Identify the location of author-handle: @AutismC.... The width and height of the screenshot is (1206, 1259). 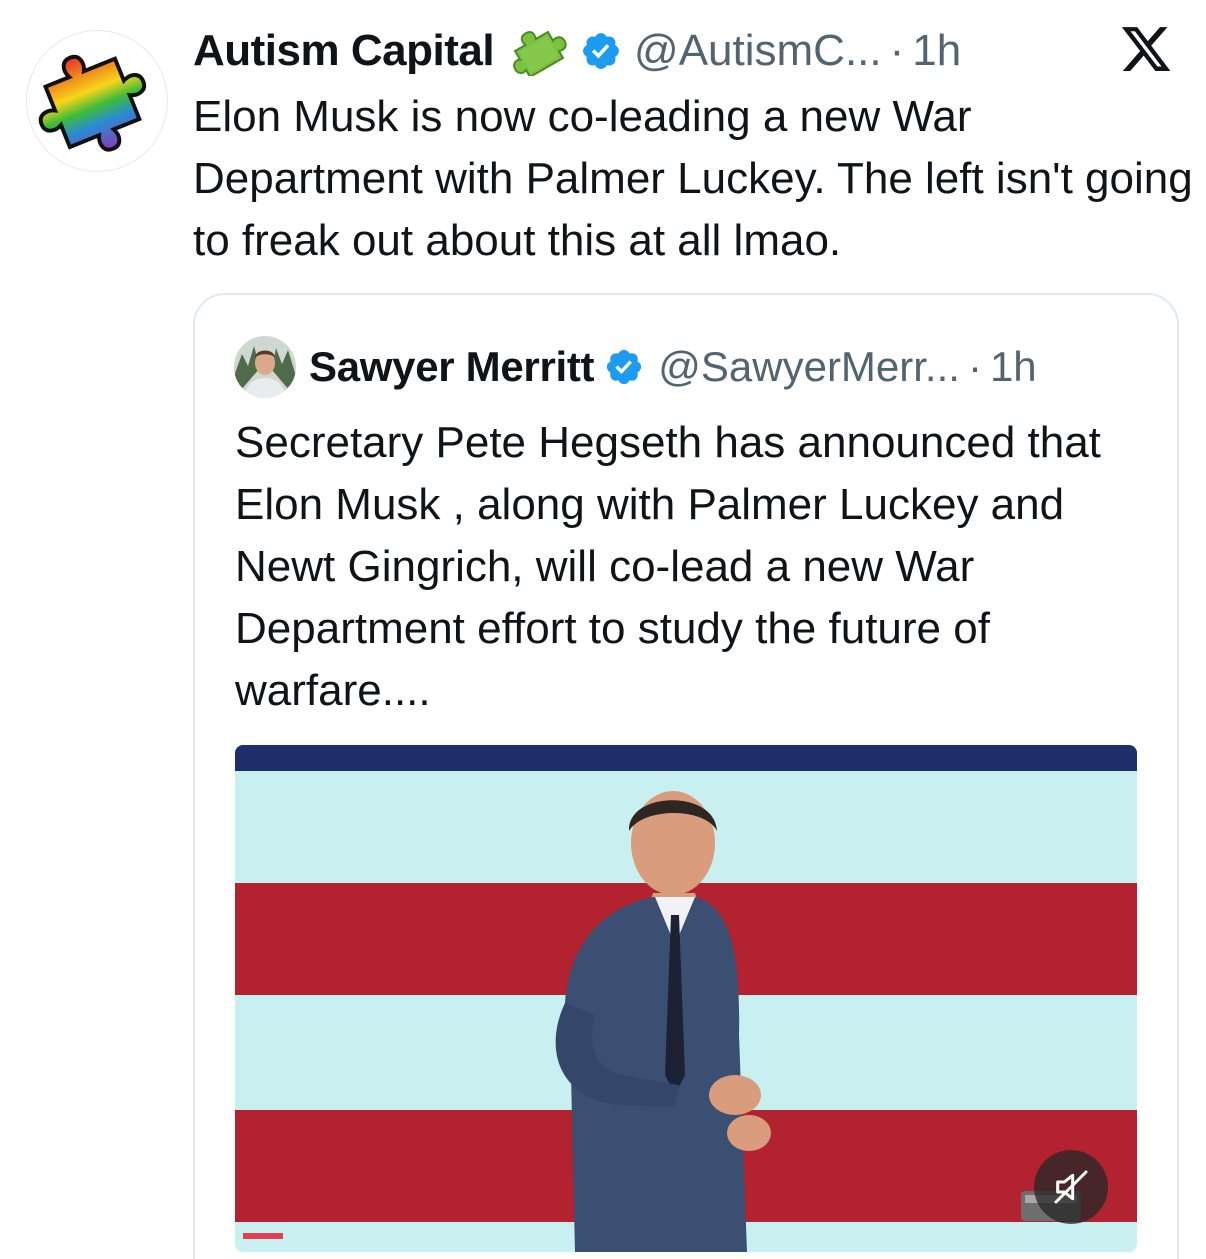
(758, 51).